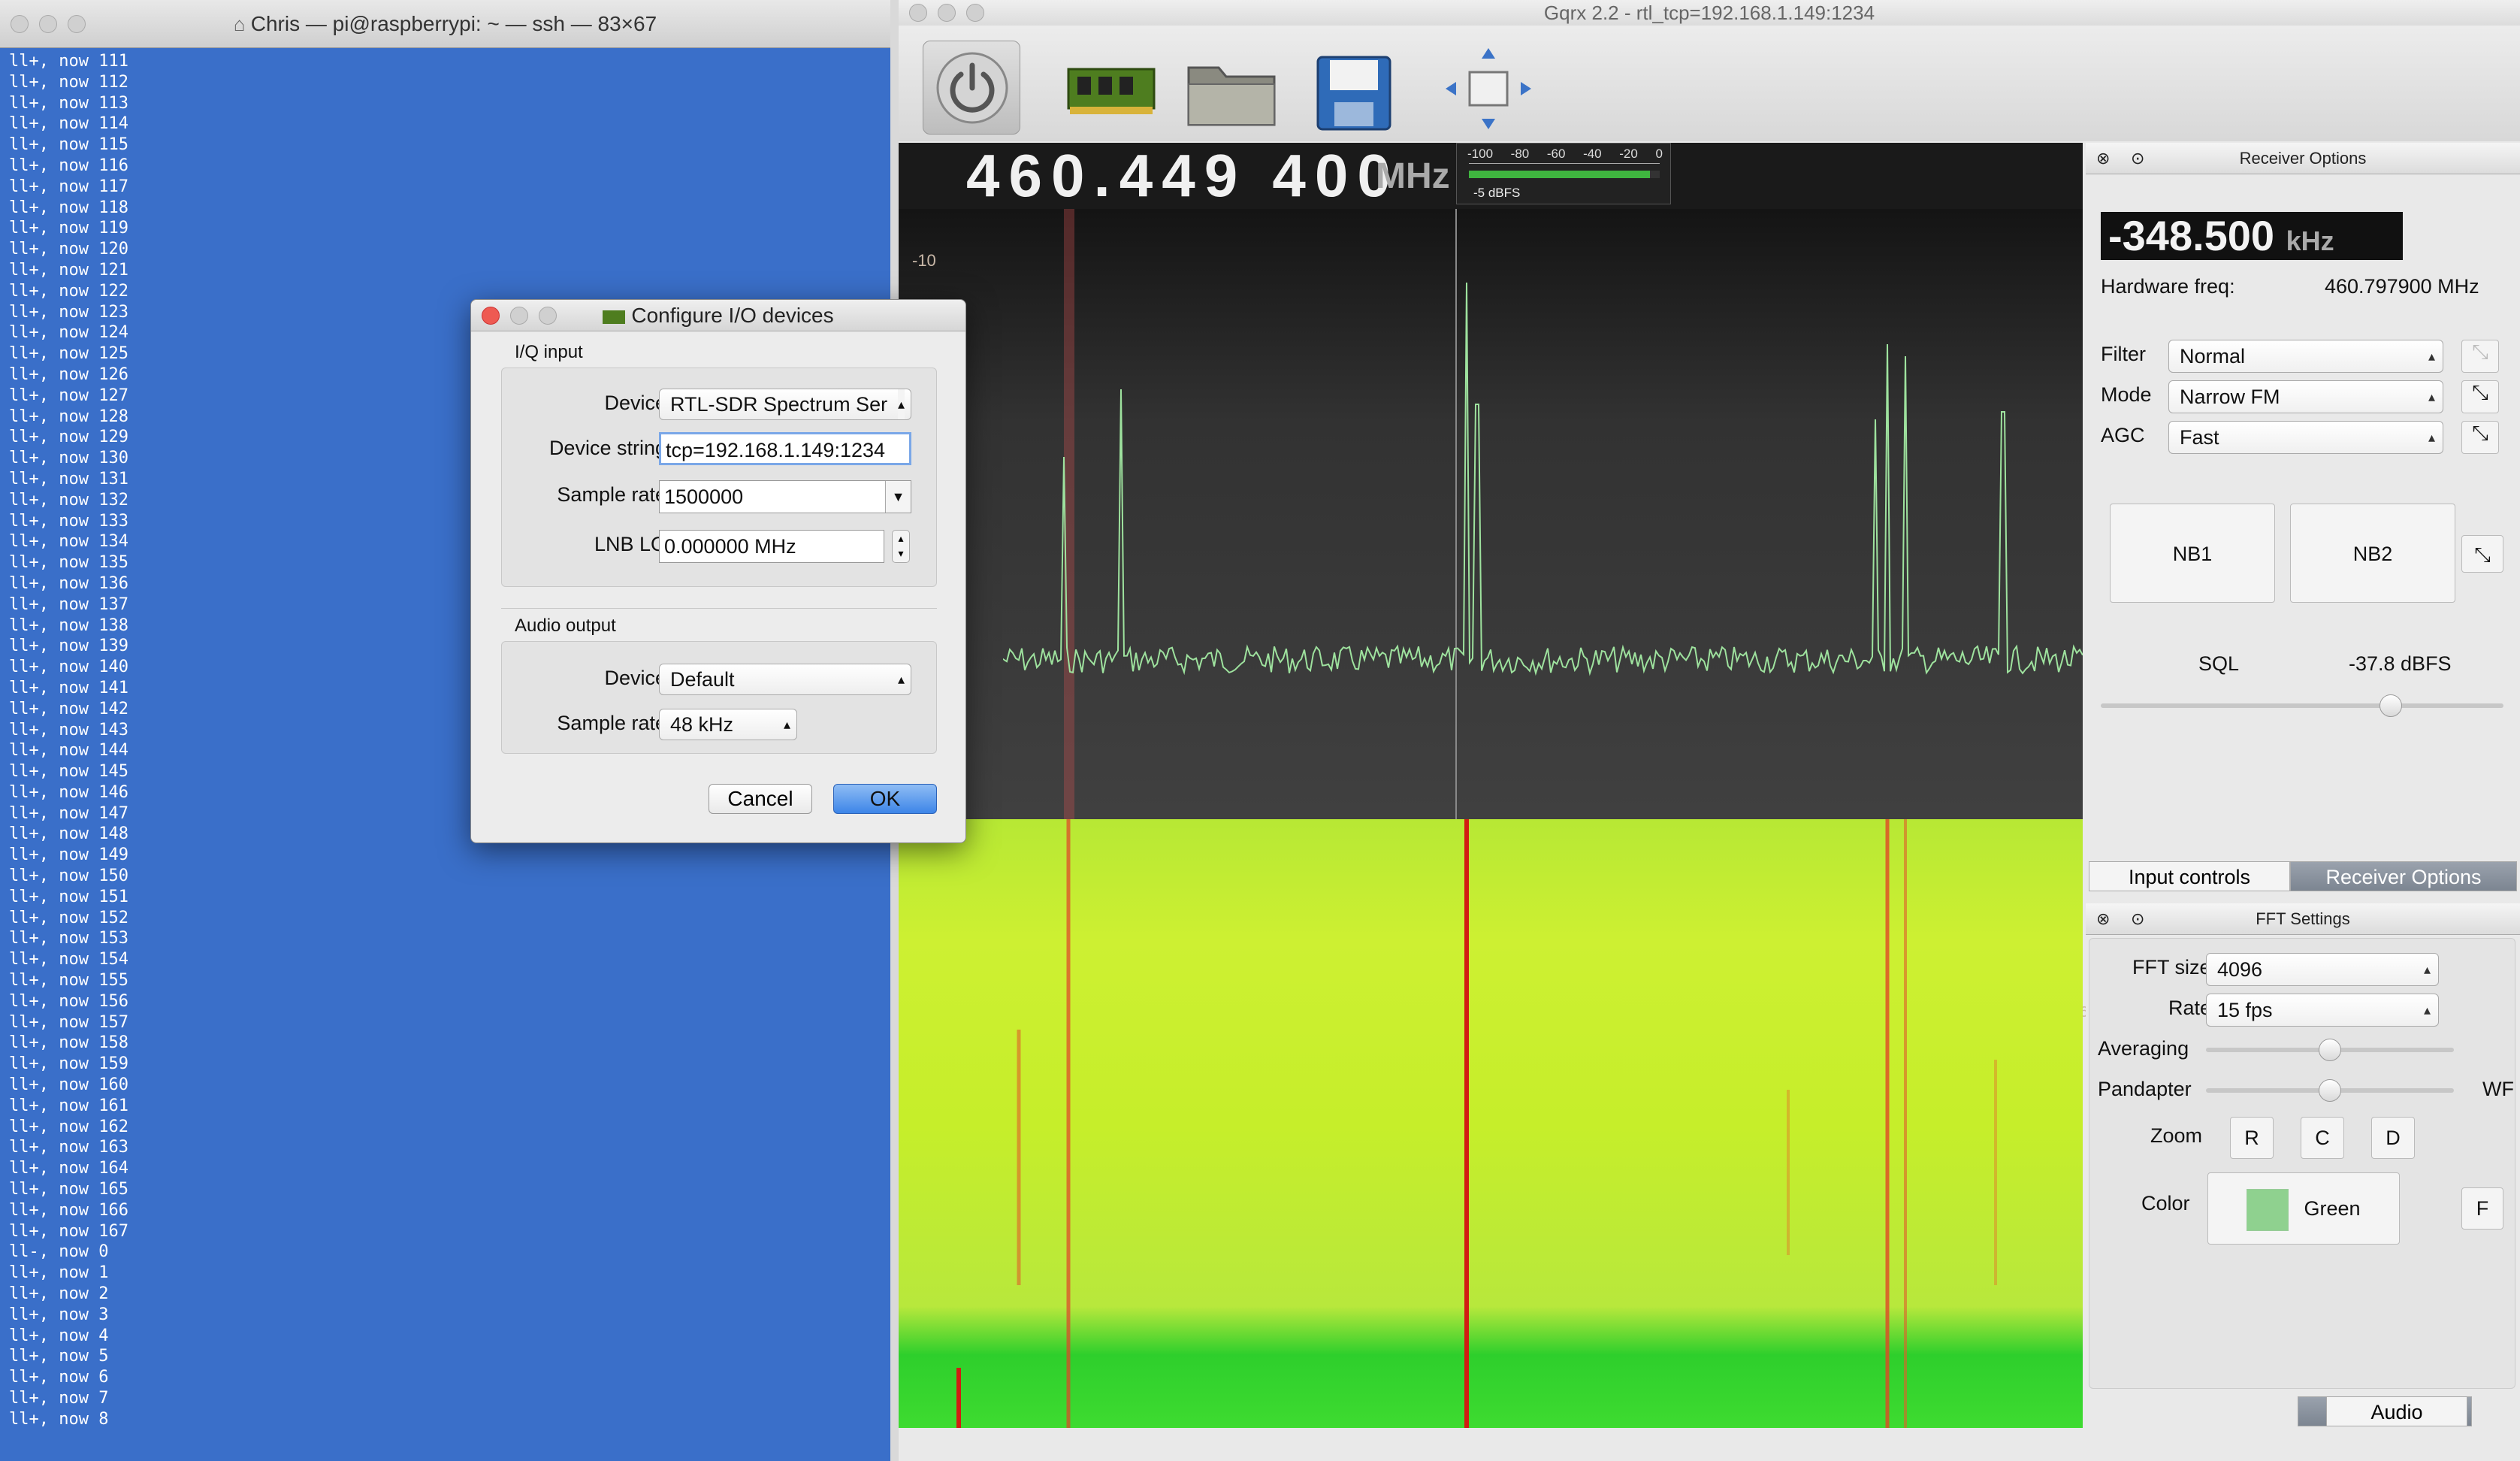 The image size is (2520, 1461). I want to click on pandapter-slider, so click(2330, 1090).